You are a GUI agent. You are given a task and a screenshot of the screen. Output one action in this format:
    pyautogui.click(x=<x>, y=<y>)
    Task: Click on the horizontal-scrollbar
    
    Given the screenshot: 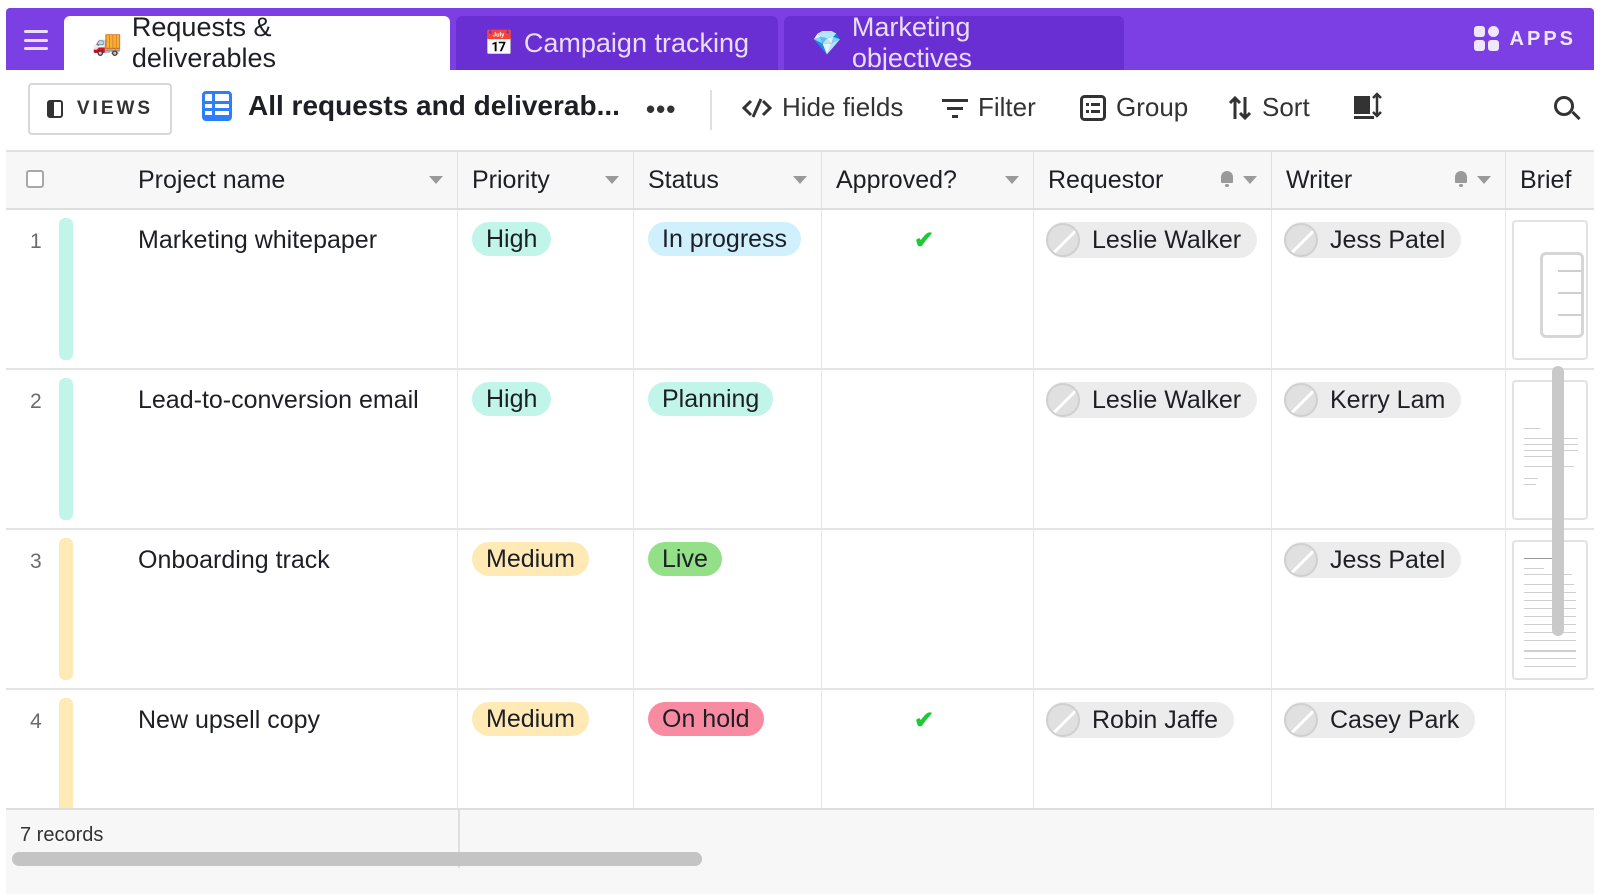 What is the action you would take?
    pyautogui.click(x=357, y=859)
    